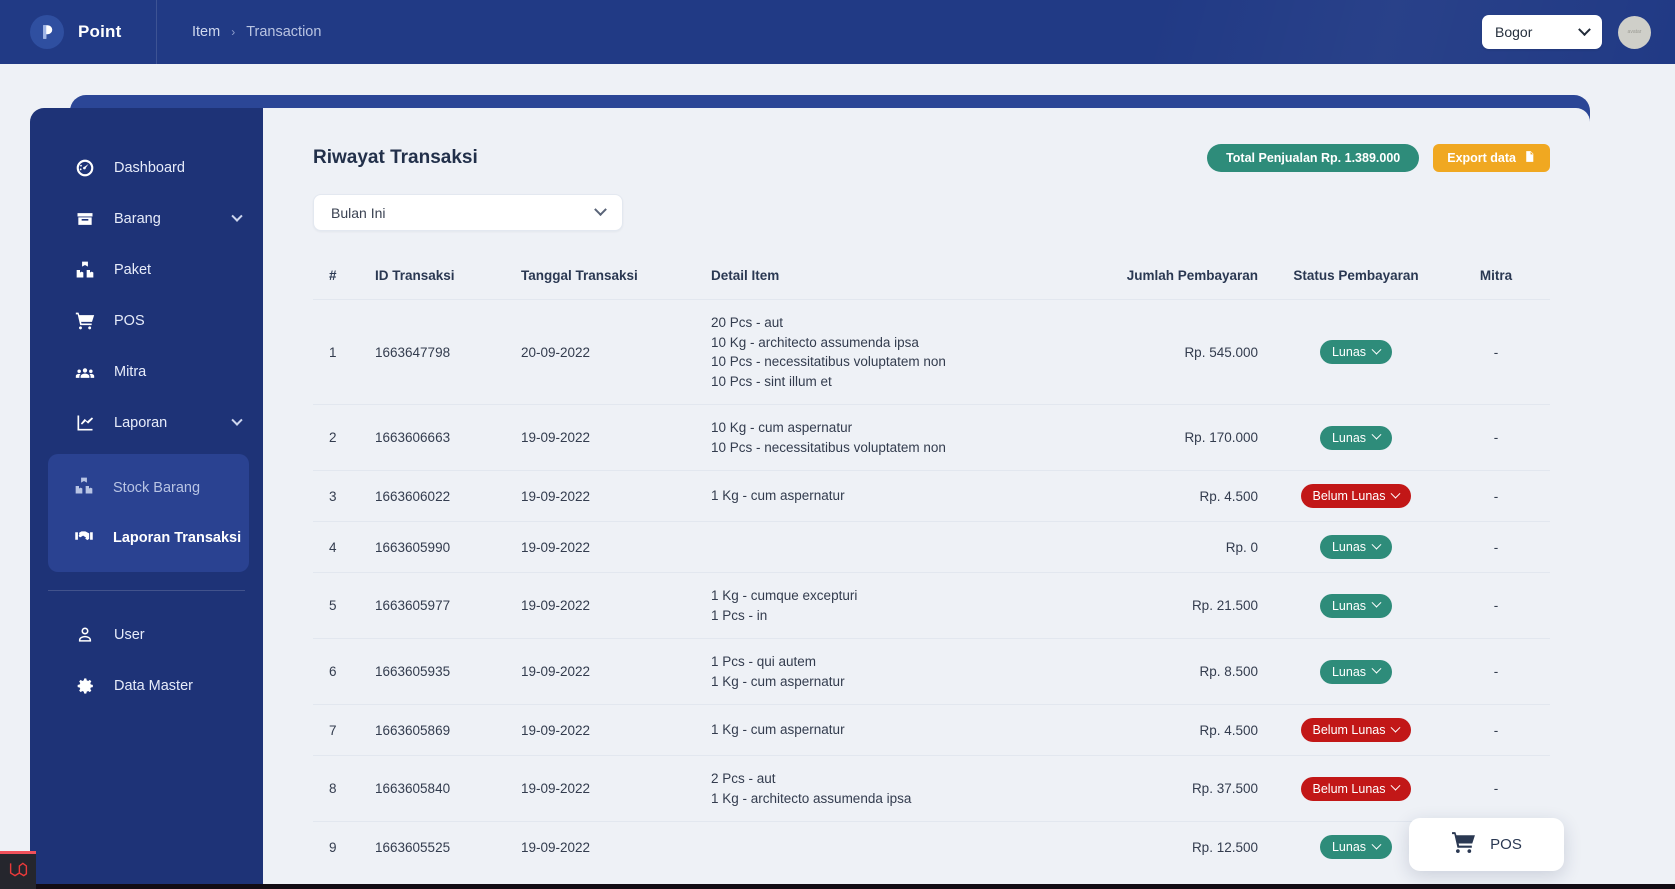  What do you see at coordinates (1486, 844) in the screenshot?
I see `pos-floating-button: POS` at bounding box center [1486, 844].